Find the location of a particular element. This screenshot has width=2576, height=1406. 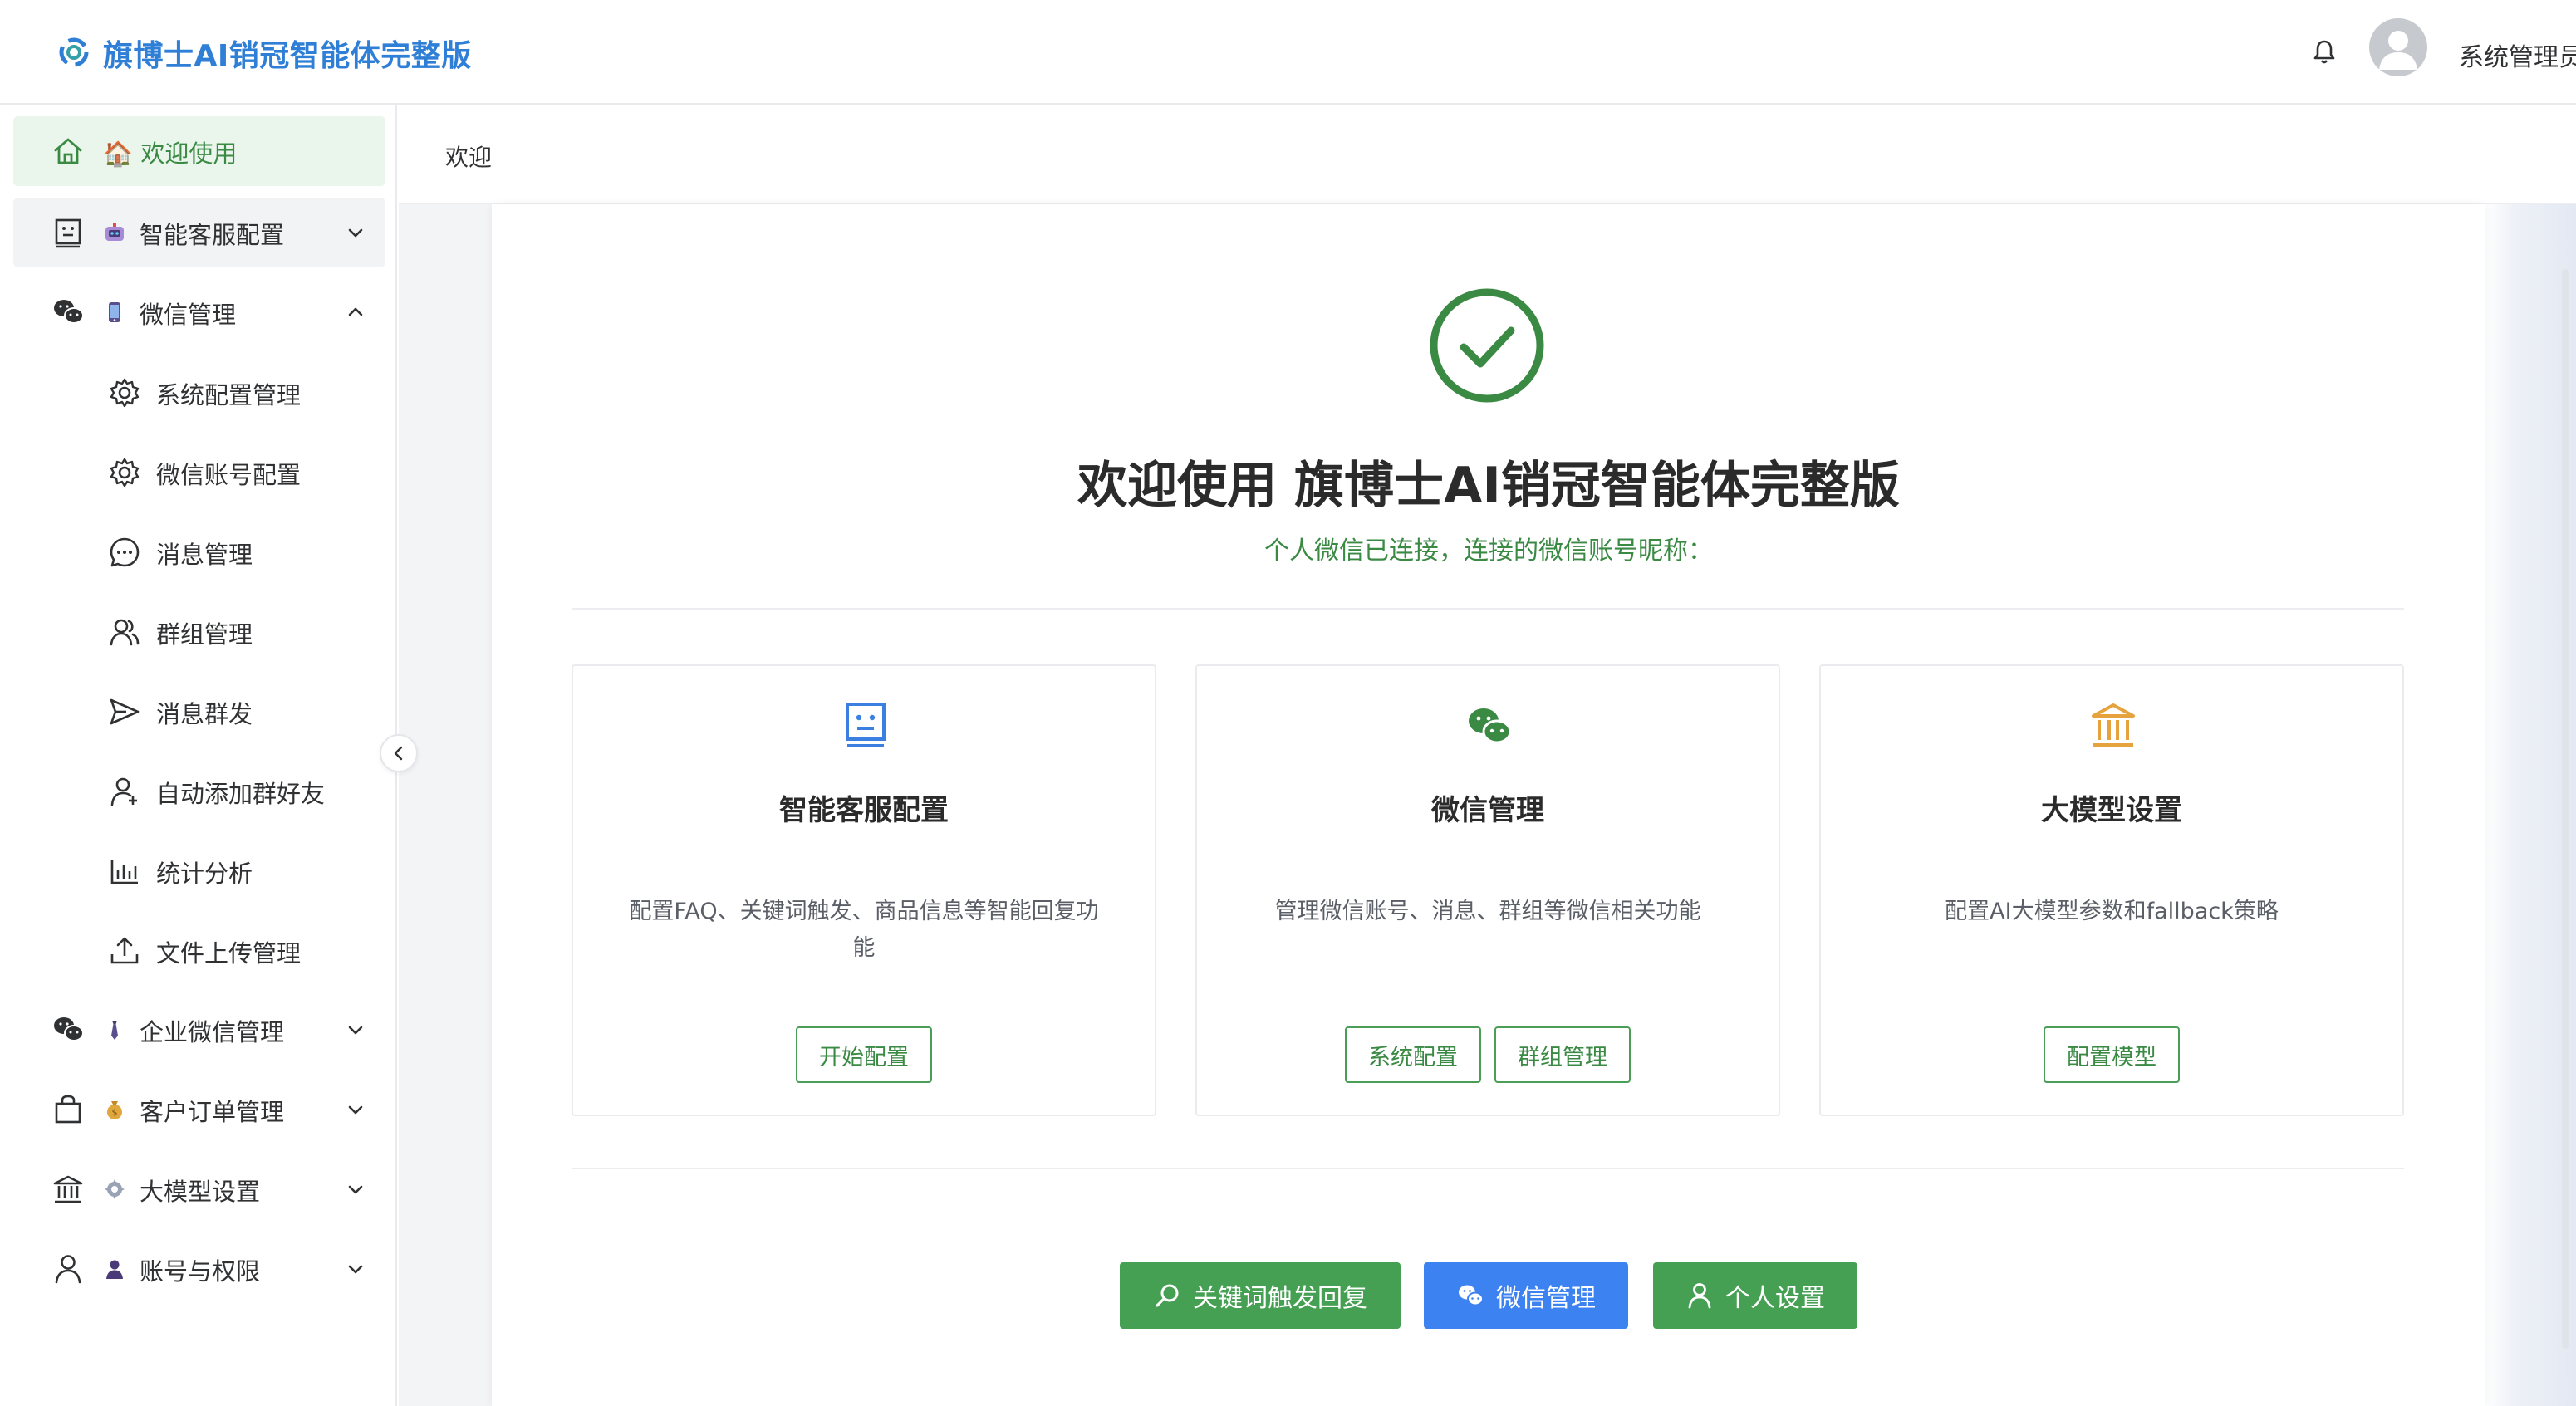

sidebar-item-welcome: 🏠 欢迎使用 is located at coordinates (199, 151).